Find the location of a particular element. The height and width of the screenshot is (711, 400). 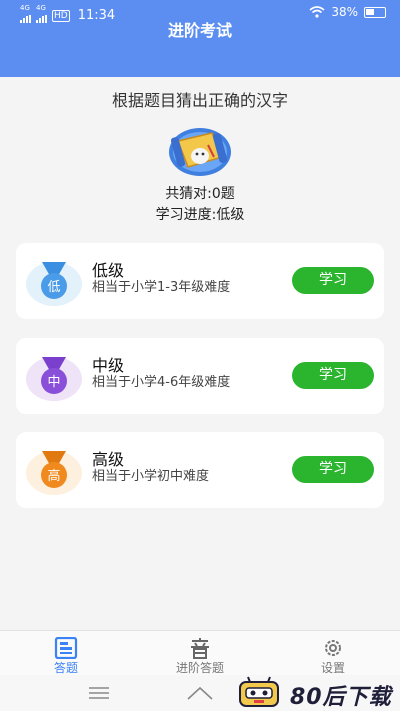

tab-quiz: 答题 is located at coordinates (66, 653).